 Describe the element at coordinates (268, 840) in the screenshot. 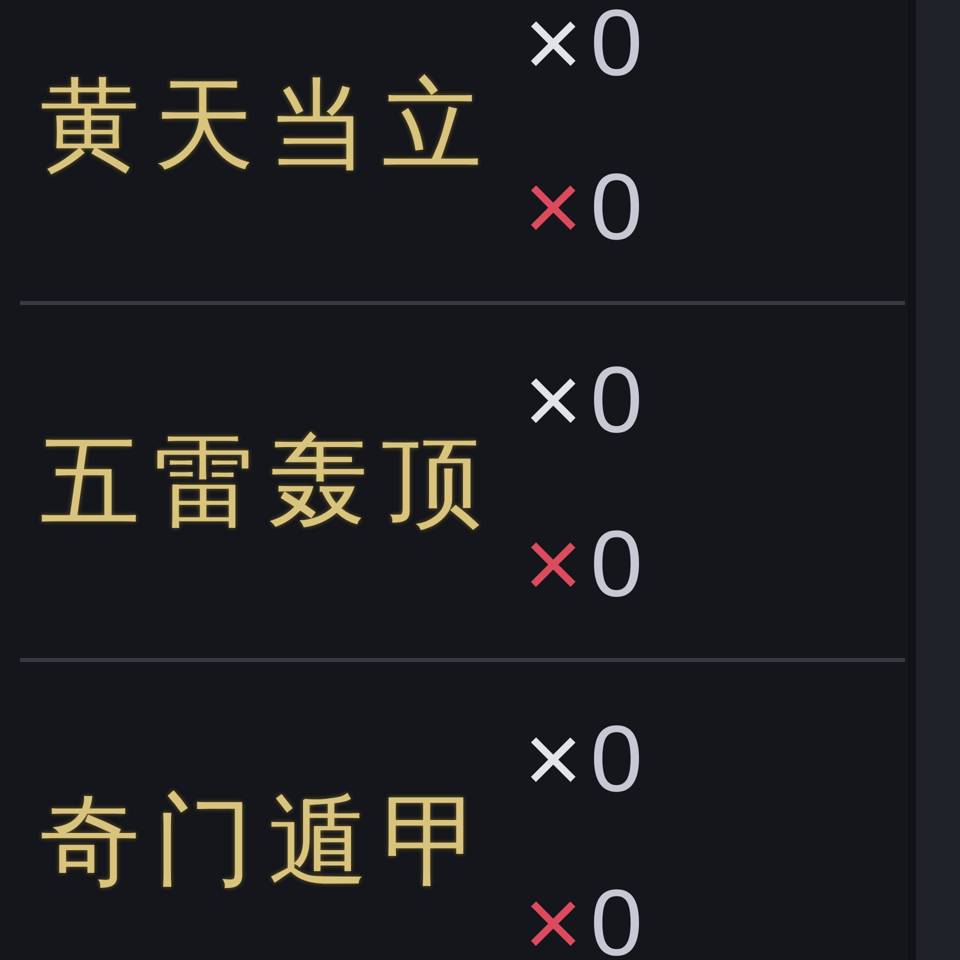

I see `skill-name: 奇门遁甲` at that location.